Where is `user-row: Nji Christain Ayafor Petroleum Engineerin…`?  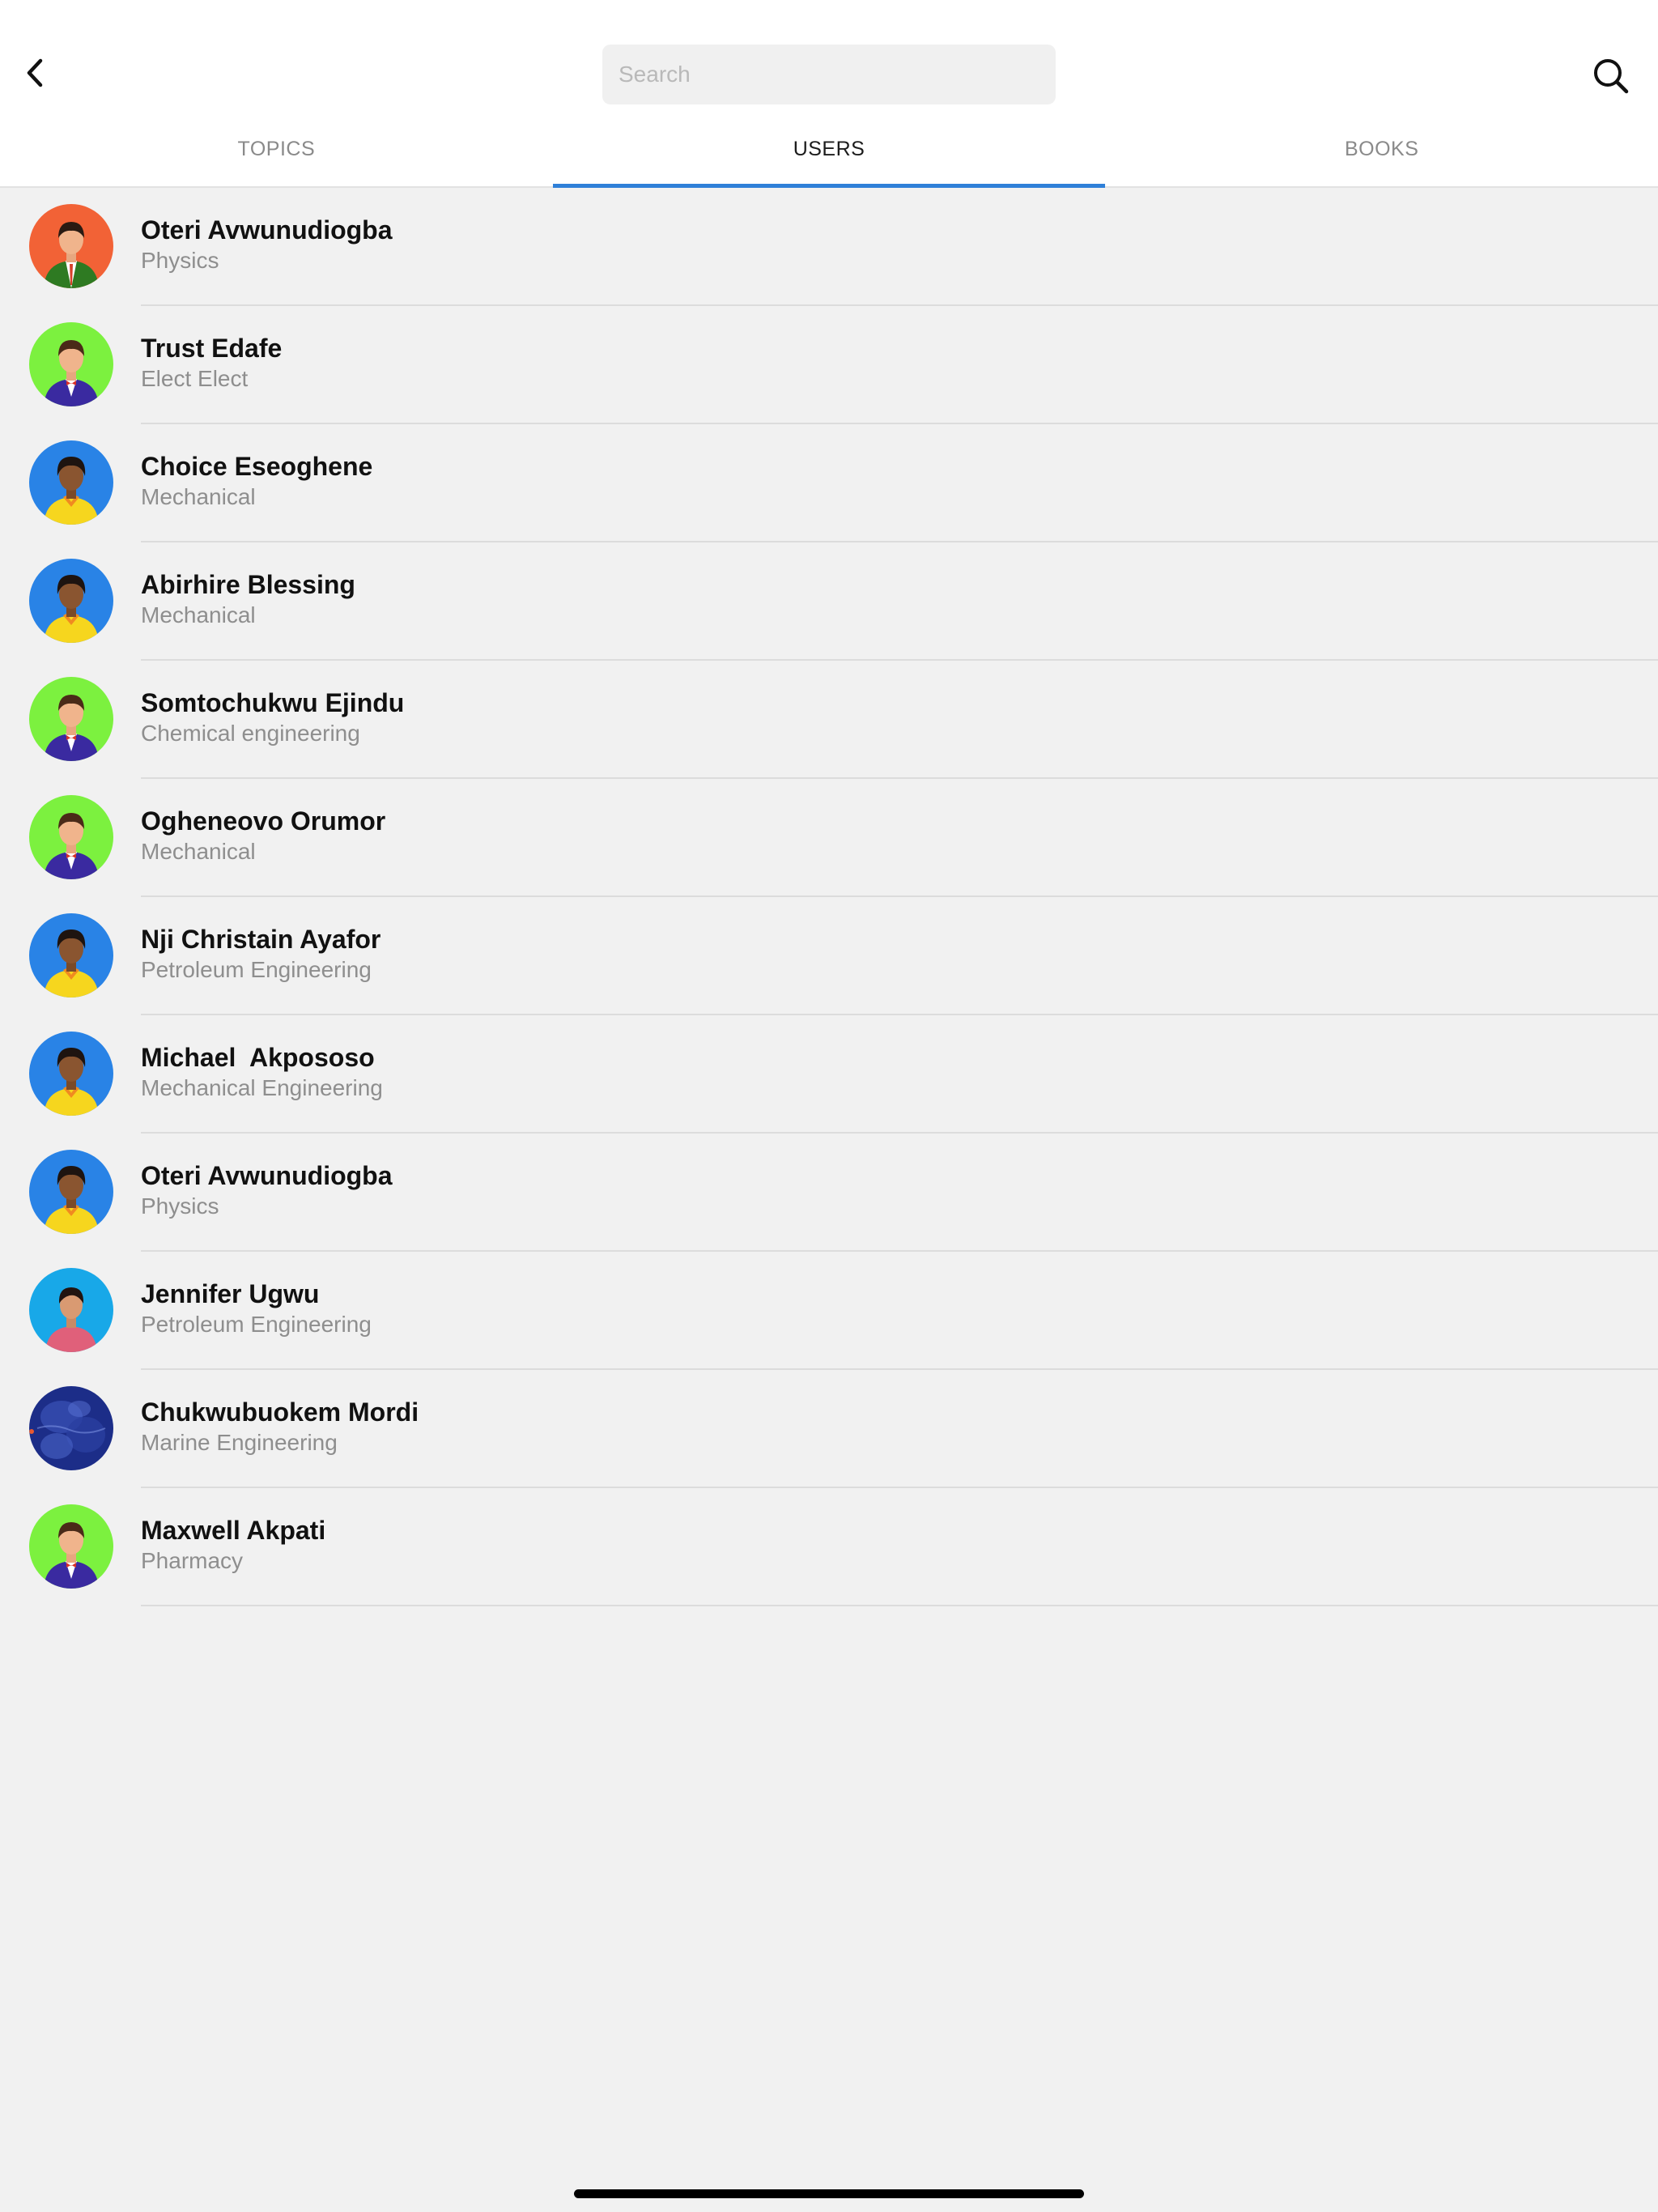 user-row: Nji Christain Ayafor Petroleum Engineerin… is located at coordinates (829, 956).